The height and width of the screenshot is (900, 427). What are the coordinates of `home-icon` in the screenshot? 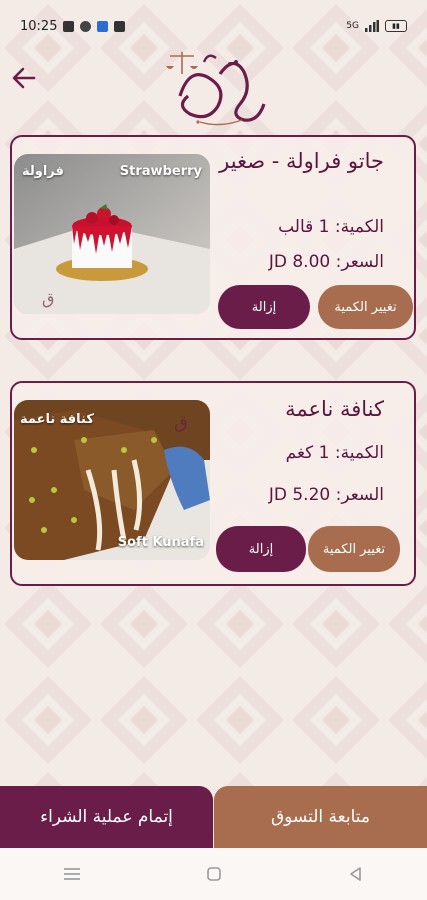 It's located at (214, 874).